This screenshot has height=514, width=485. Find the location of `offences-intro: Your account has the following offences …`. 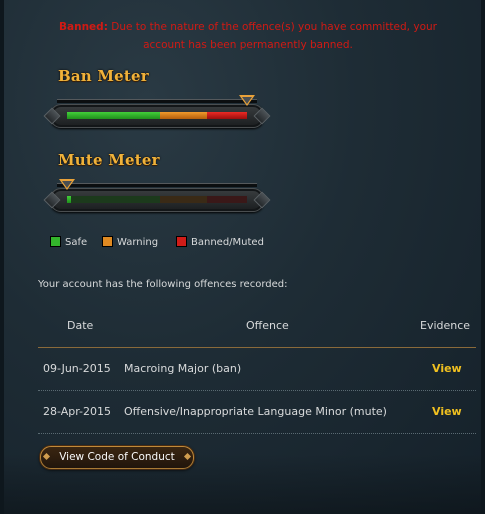

offences-intro: Your account has the following offences … is located at coordinates (163, 284).